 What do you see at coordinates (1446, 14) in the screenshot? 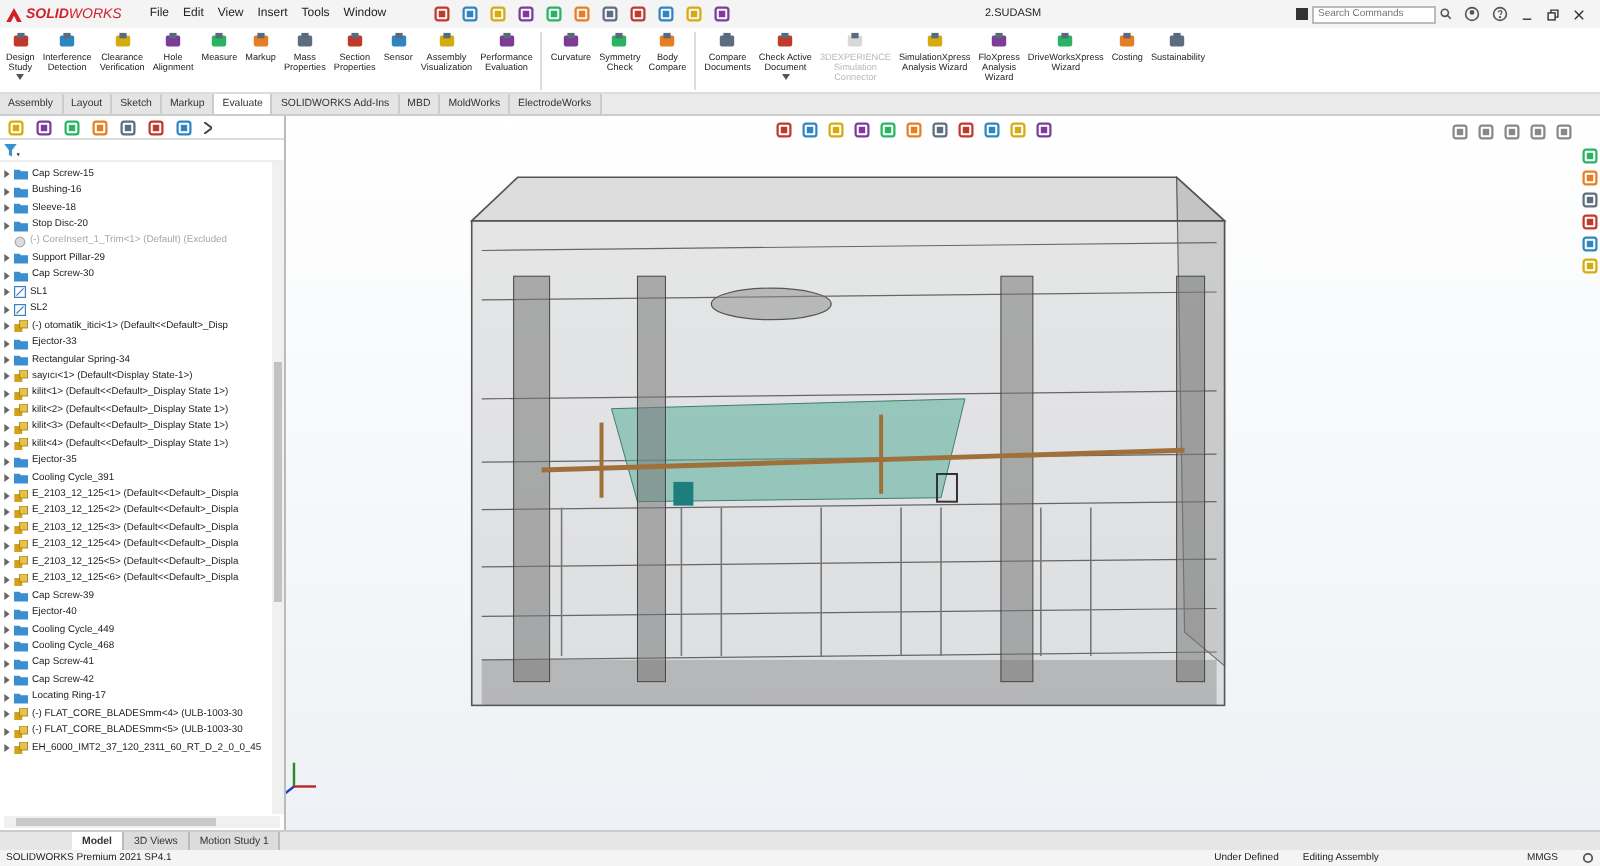
I see `search-icon` at bounding box center [1446, 14].